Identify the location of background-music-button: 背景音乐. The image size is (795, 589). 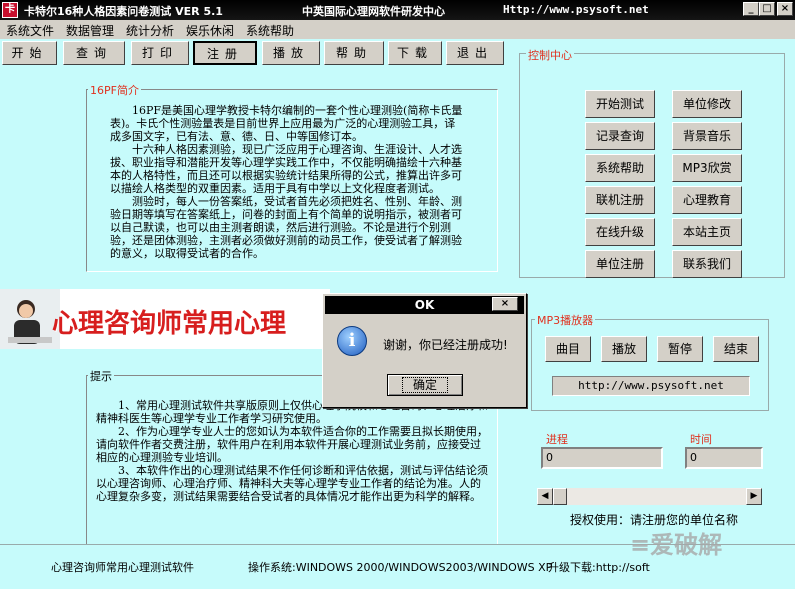
(707, 136).